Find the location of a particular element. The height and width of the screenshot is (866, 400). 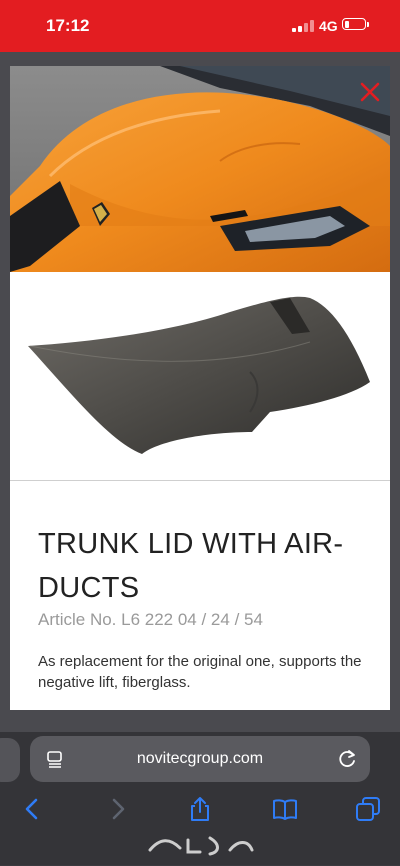

signal-icon is located at coordinates (303, 26).